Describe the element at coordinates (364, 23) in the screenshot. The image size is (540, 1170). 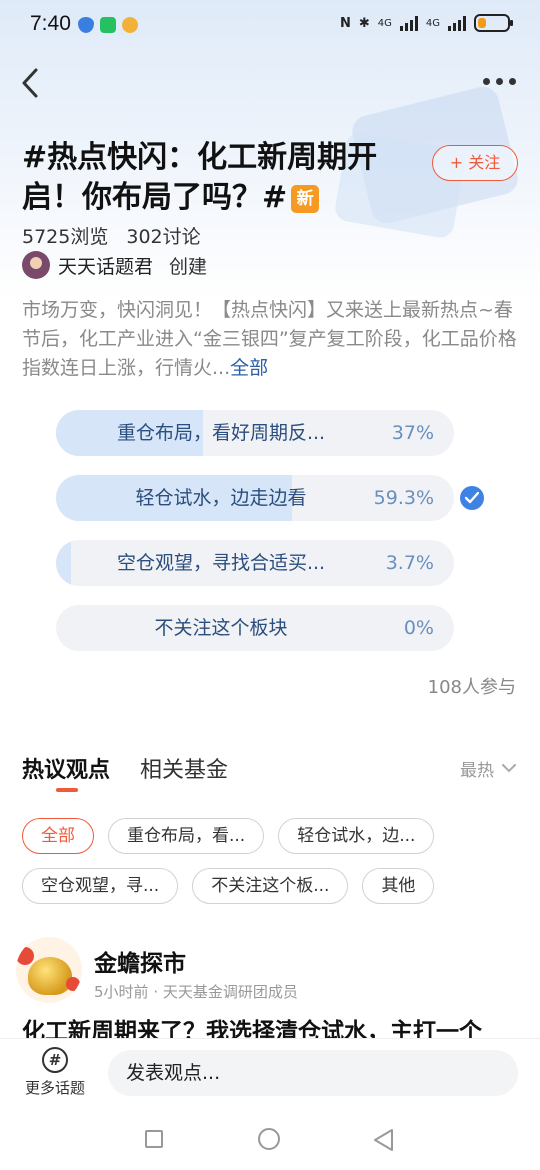
I see `bluetooth-icon: ✱` at that location.